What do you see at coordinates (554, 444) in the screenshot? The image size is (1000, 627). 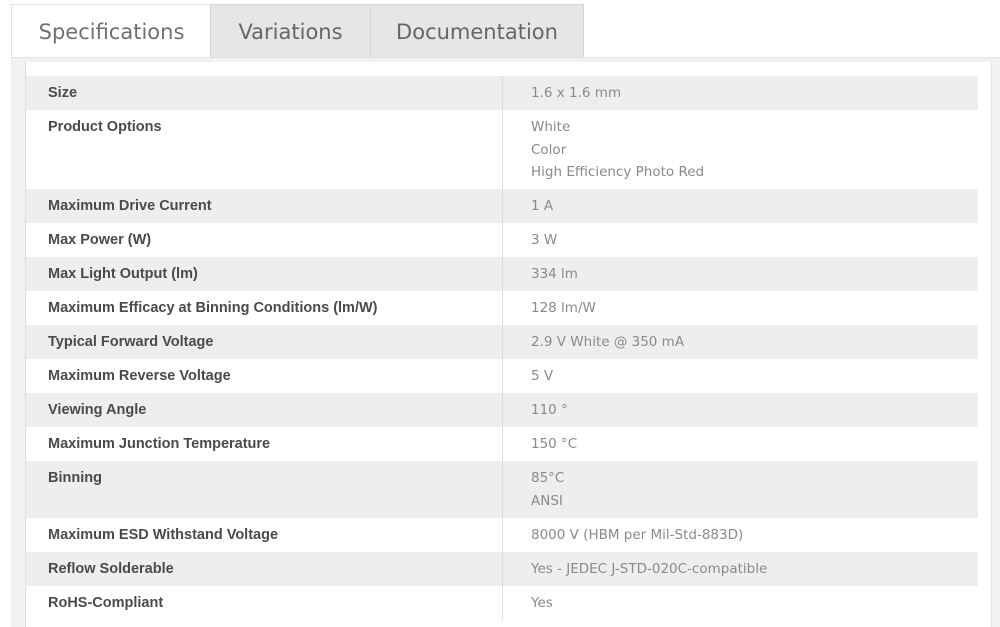 I see `spec-value-line: 150 °C` at bounding box center [554, 444].